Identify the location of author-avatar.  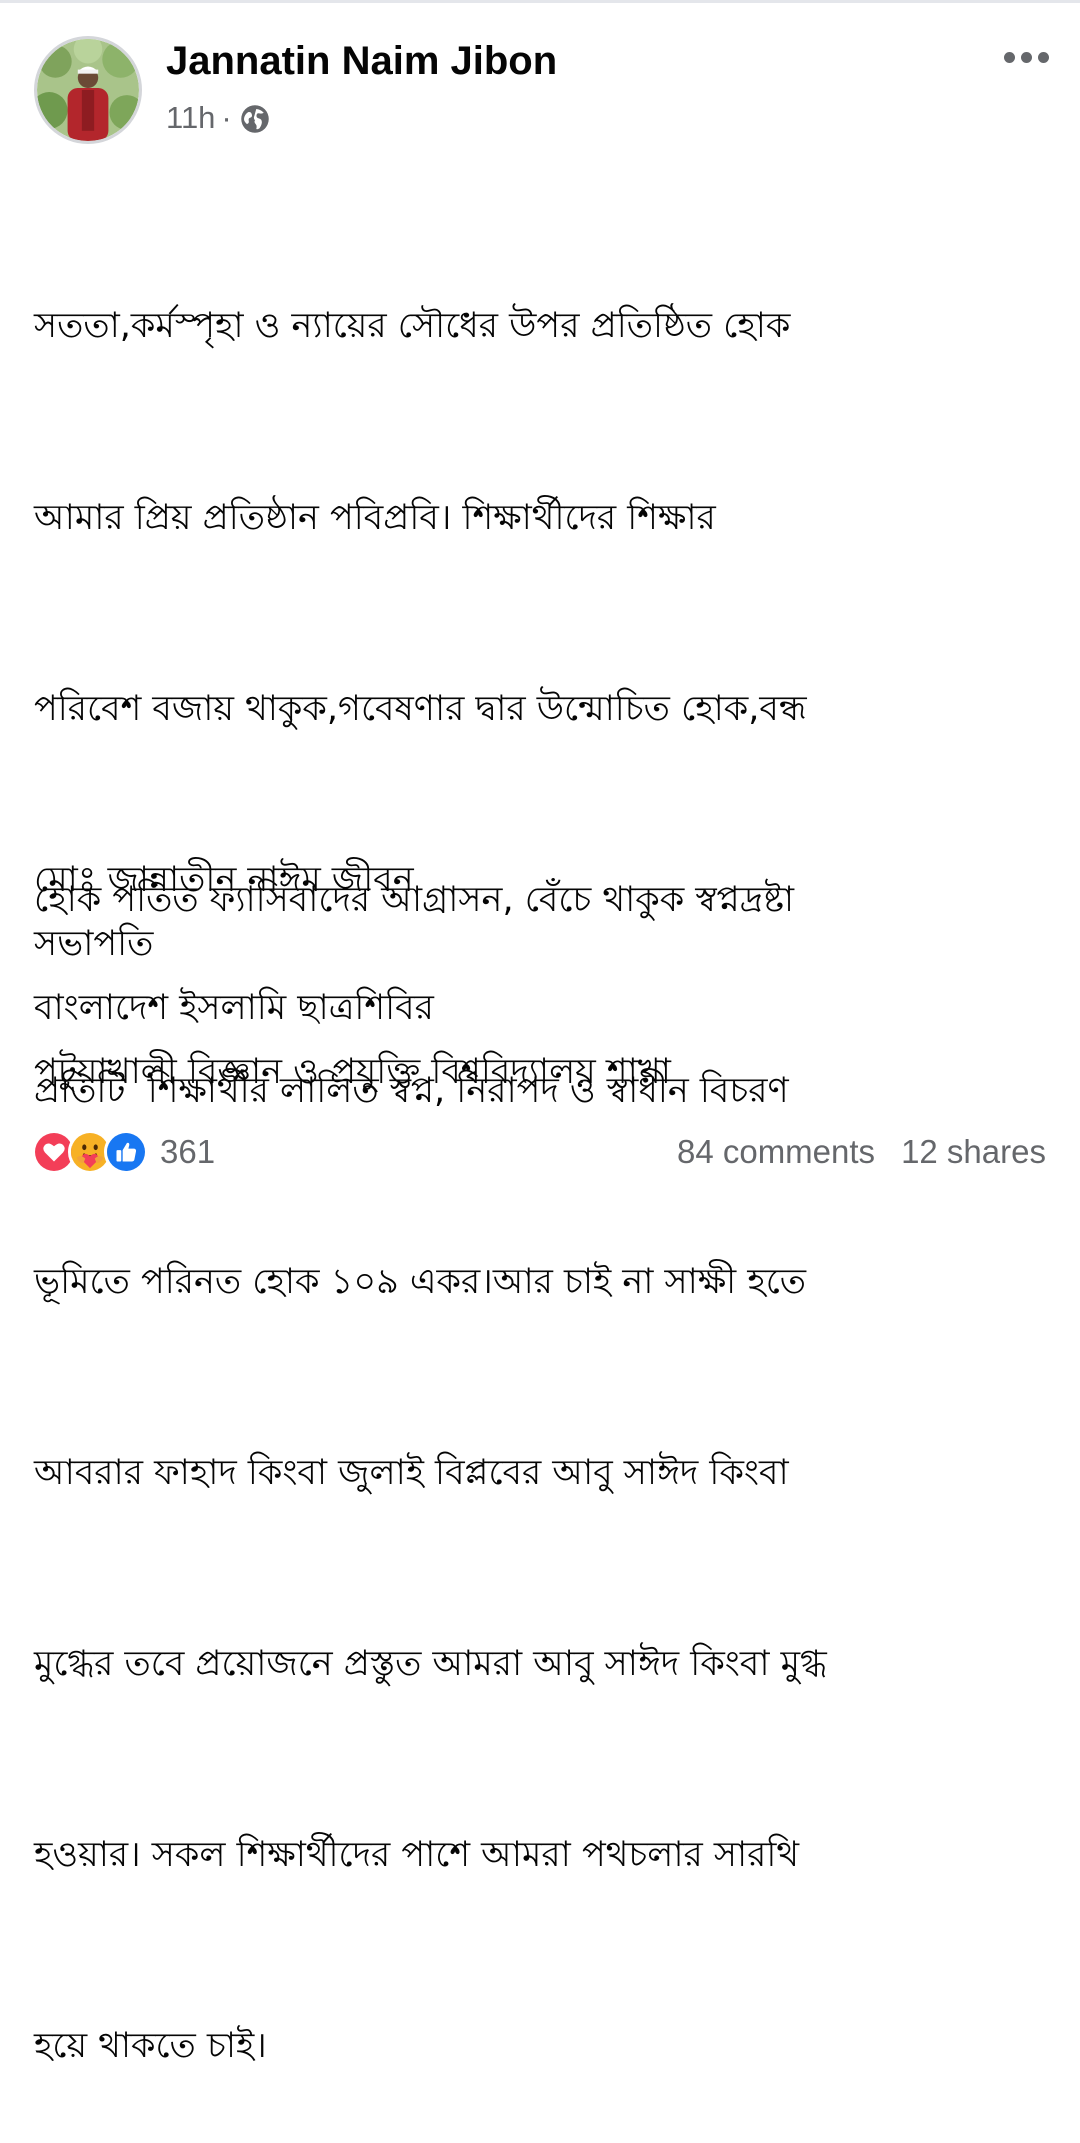
(88, 90).